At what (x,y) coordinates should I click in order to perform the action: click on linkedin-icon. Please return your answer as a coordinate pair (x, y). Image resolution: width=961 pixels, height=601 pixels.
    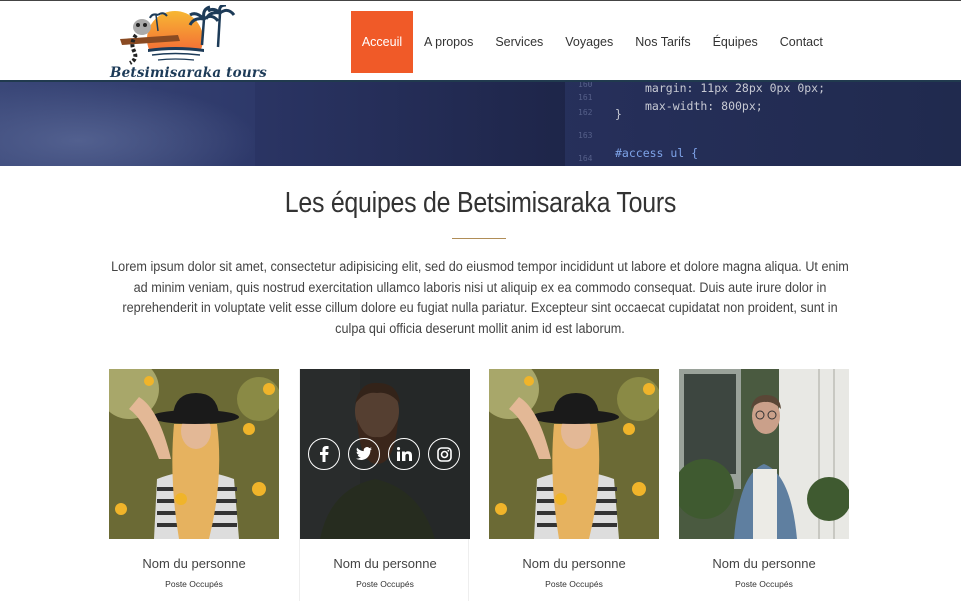
    Looking at the image, I should click on (404, 454).